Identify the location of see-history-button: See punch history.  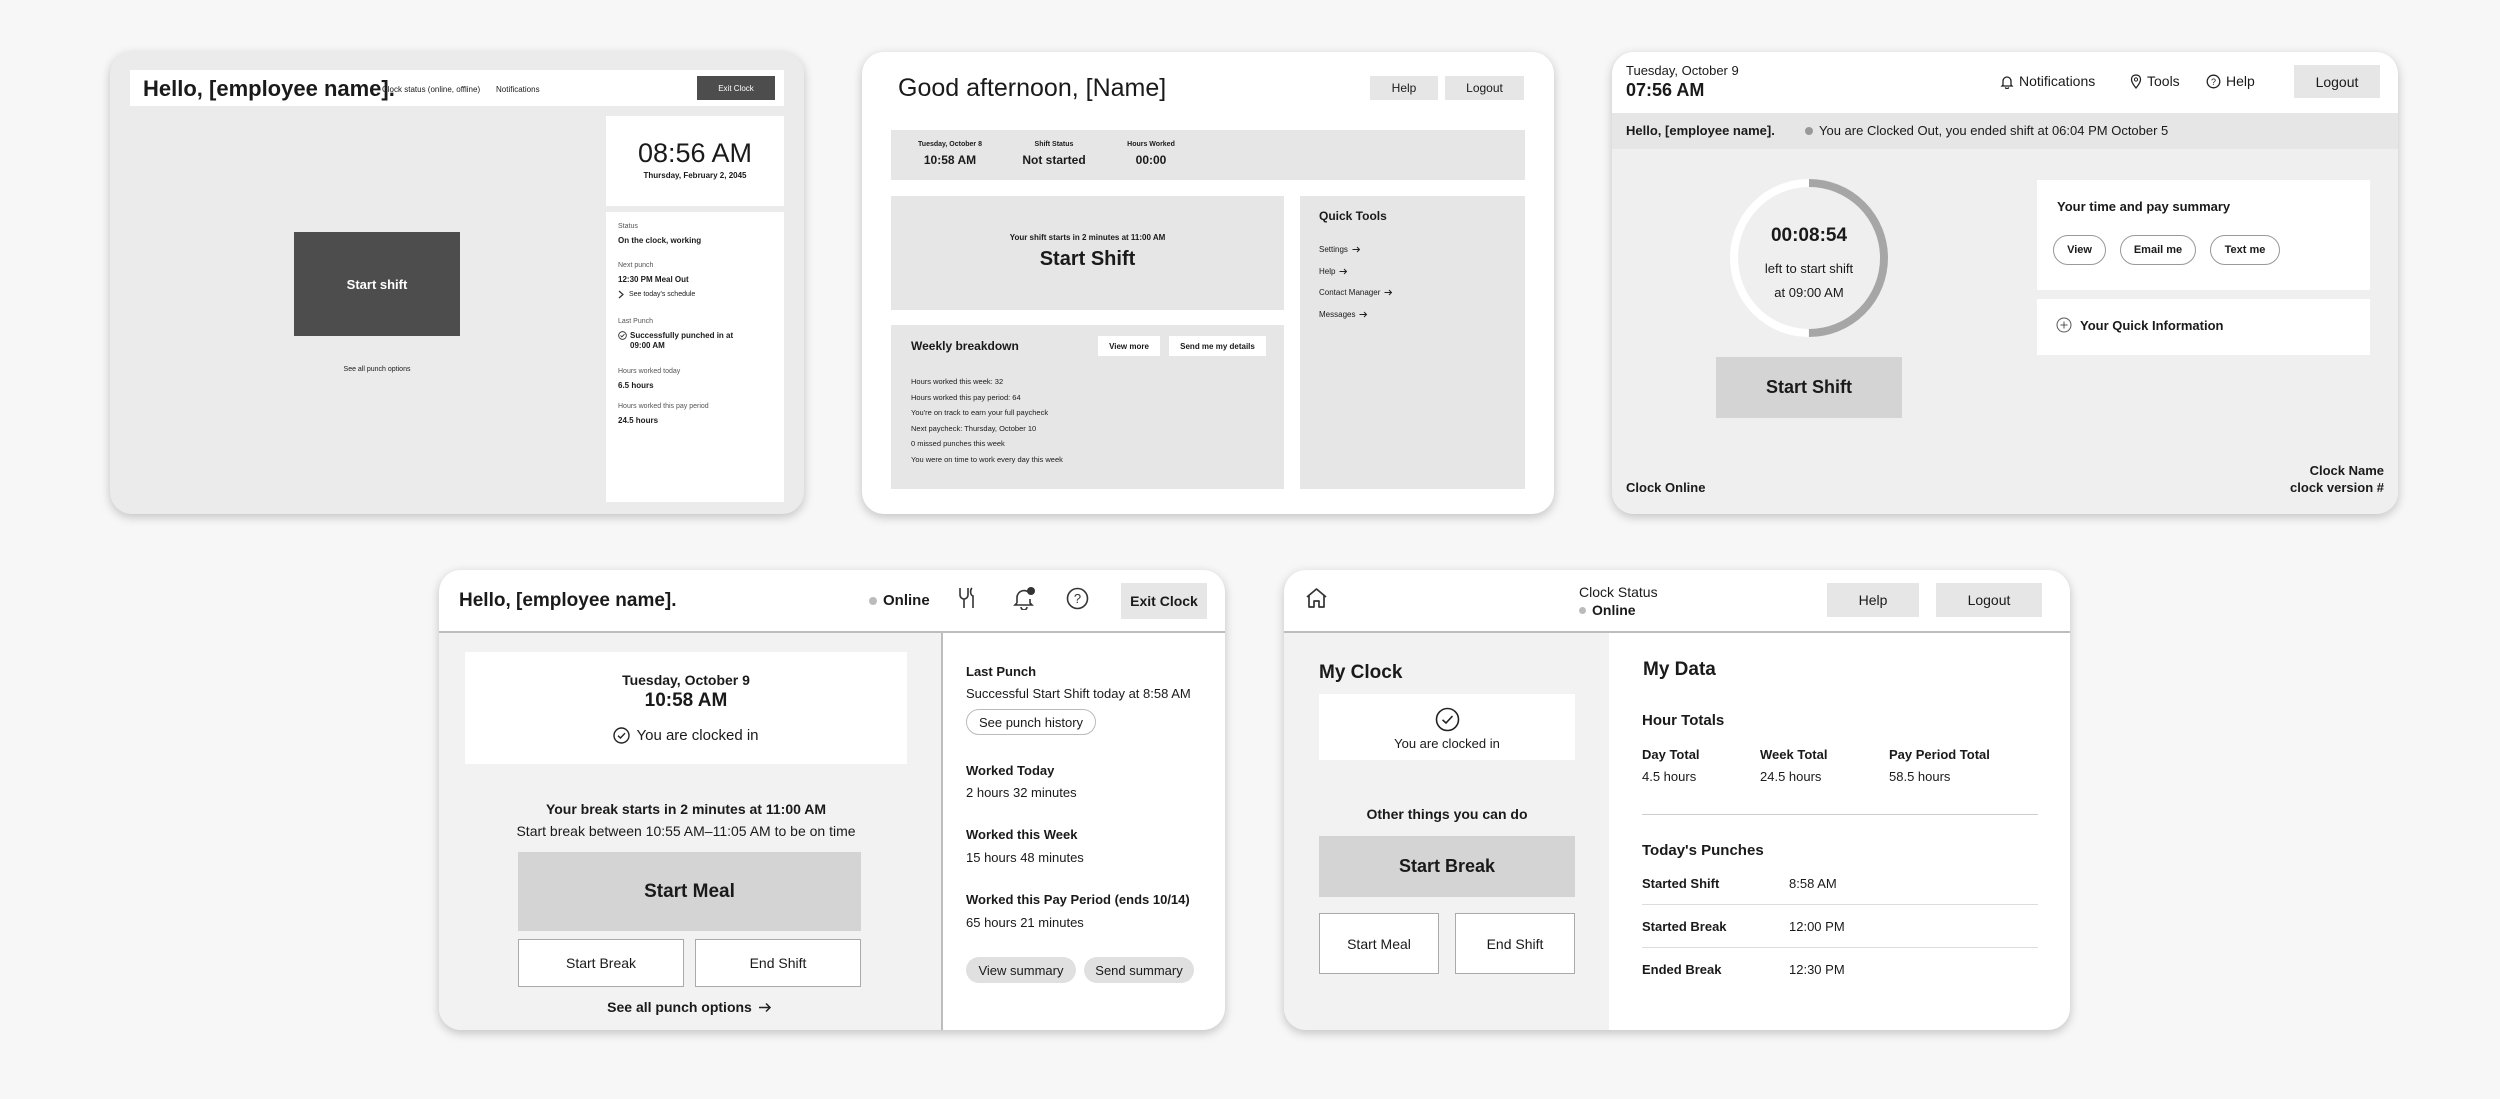
(1031, 722).